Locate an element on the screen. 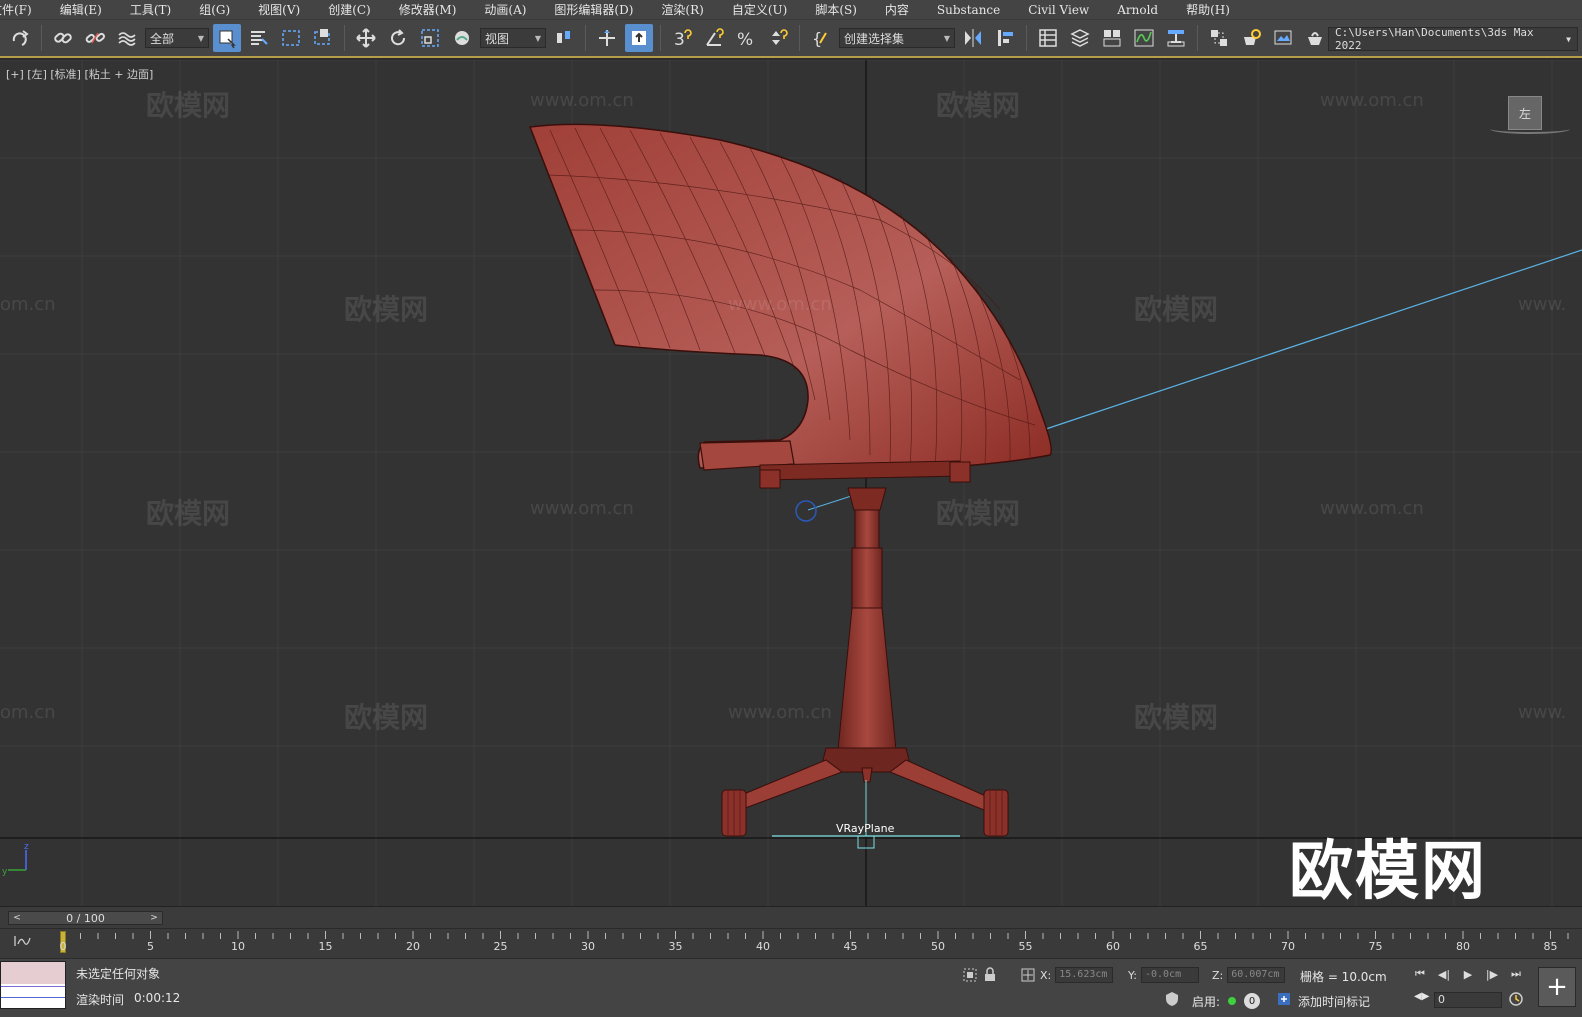 The image size is (1582, 1017). frame-tick-label: 70 is located at coordinates (1288, 946).